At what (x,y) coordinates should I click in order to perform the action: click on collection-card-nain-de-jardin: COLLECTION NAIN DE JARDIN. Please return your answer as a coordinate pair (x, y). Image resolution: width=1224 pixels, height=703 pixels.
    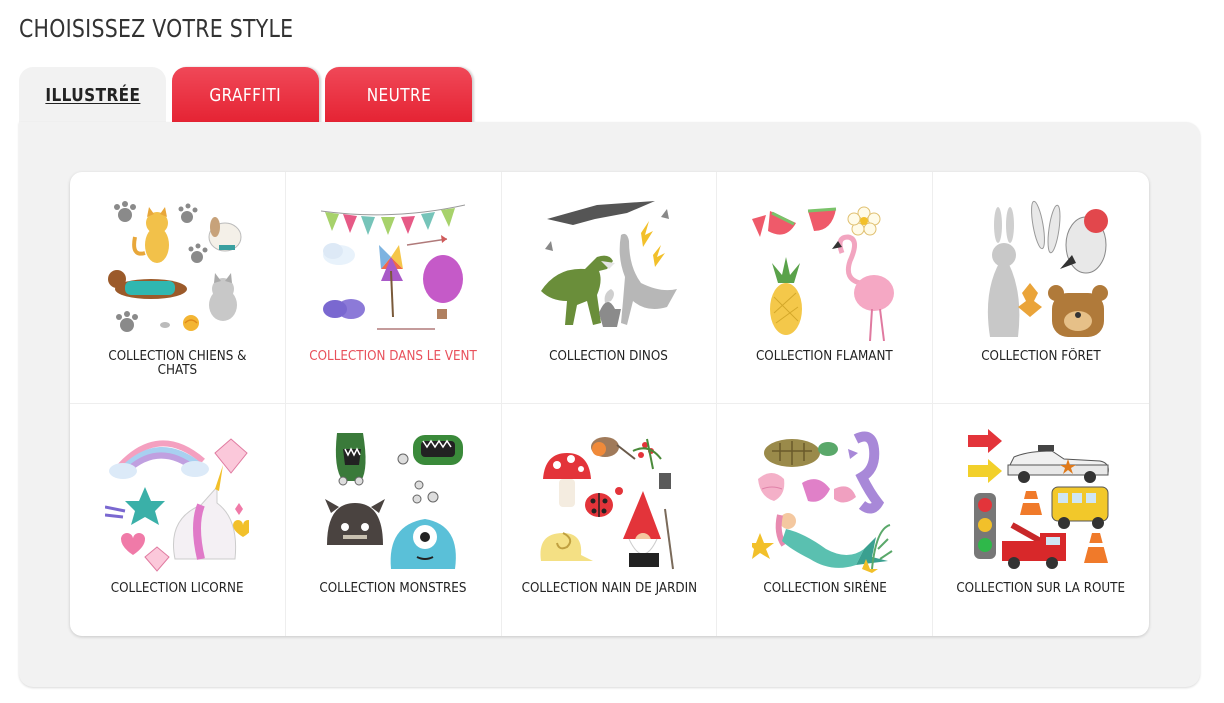
    Looking at the image, I should click on (610, 520).